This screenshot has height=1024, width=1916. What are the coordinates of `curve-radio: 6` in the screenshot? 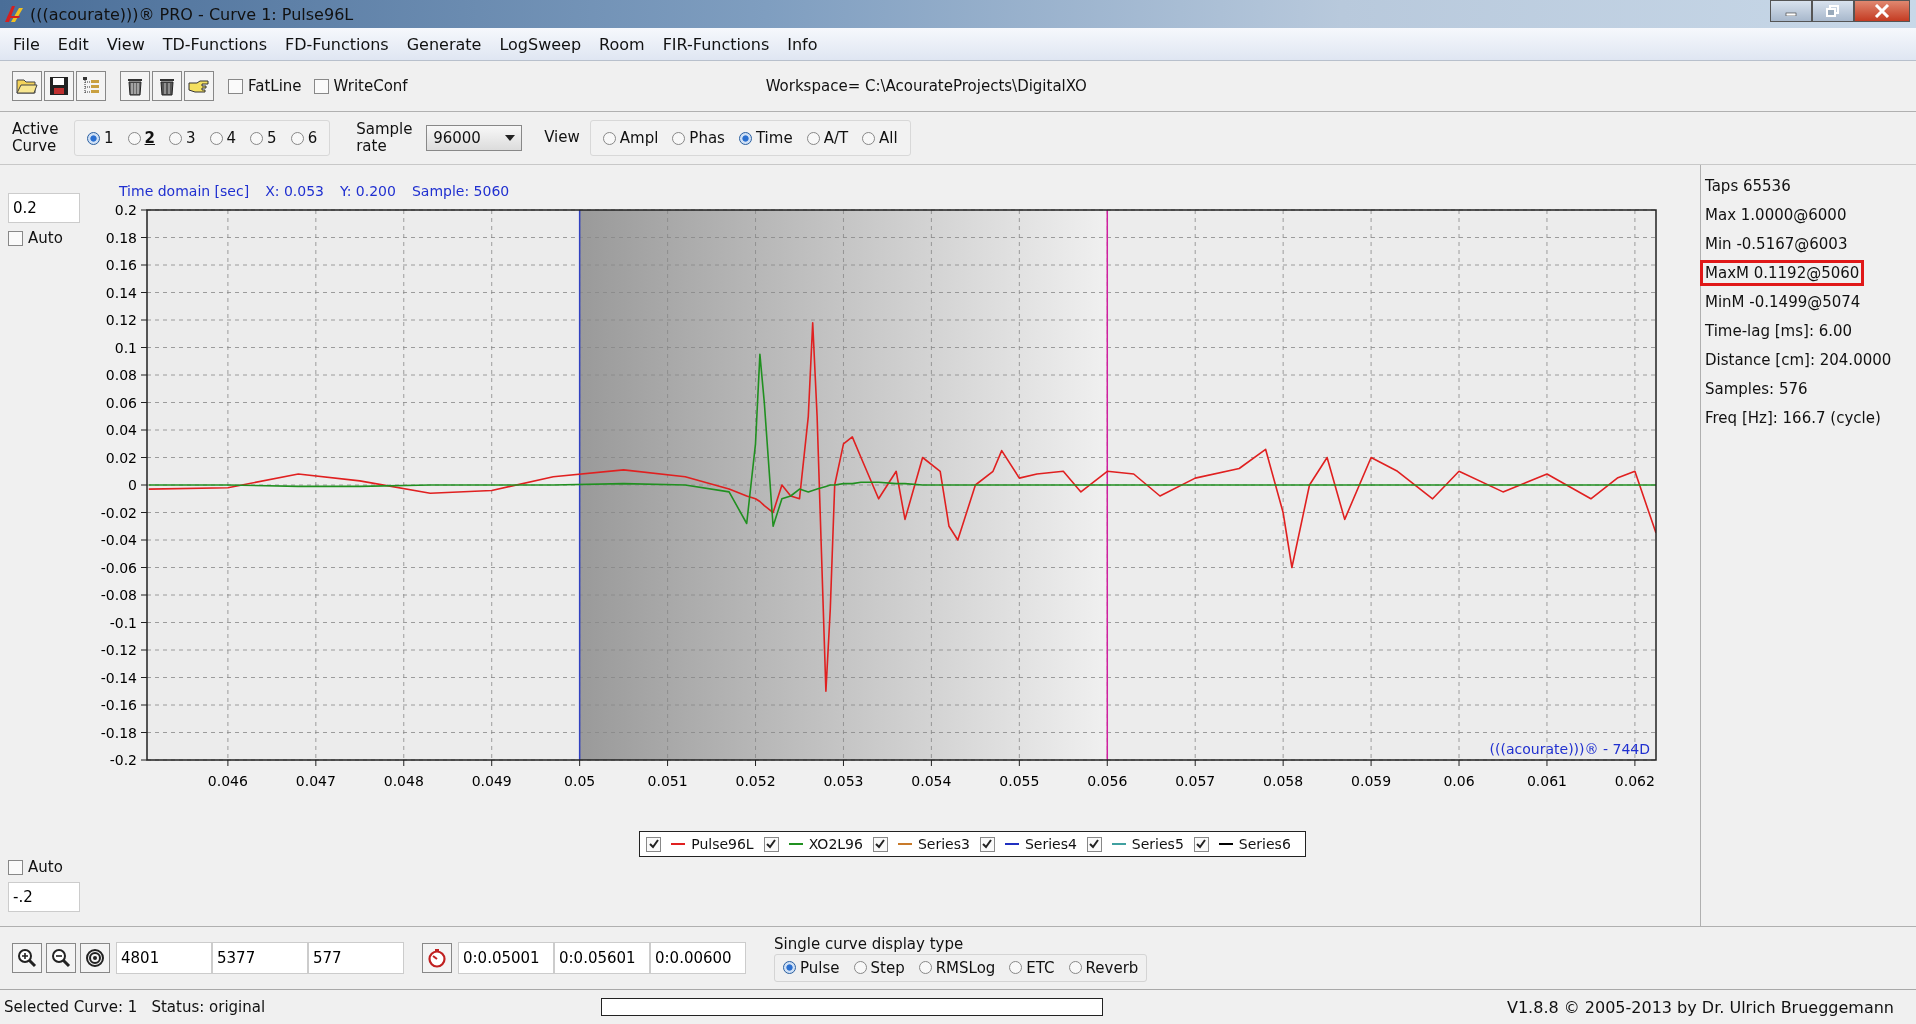 It's located at (304, 138).